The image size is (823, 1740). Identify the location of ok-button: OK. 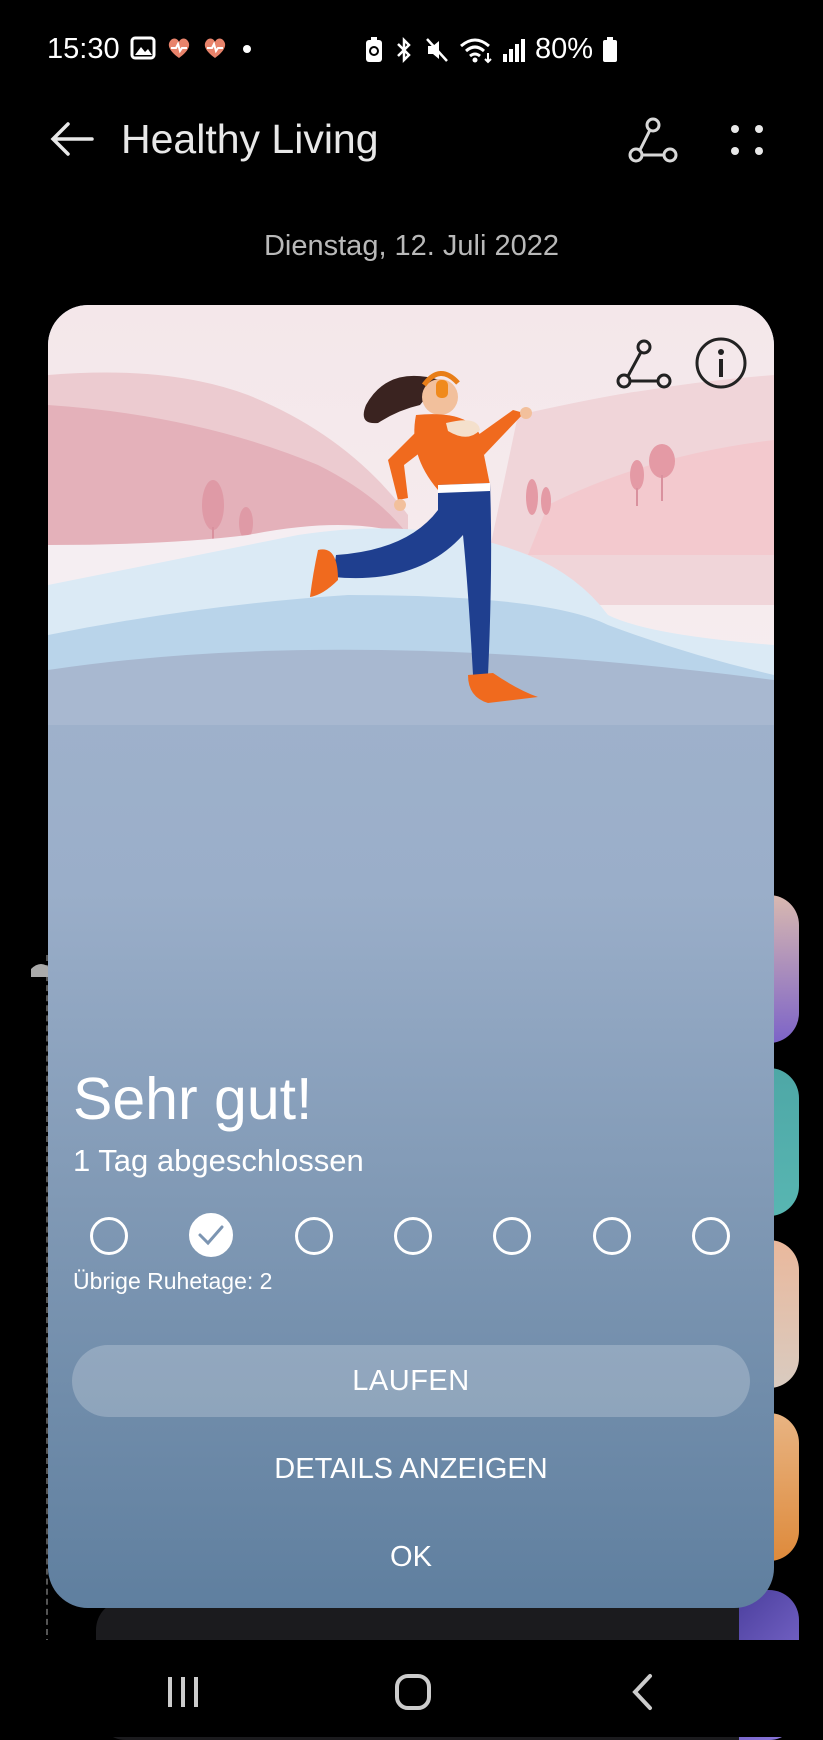
(411, 1557).